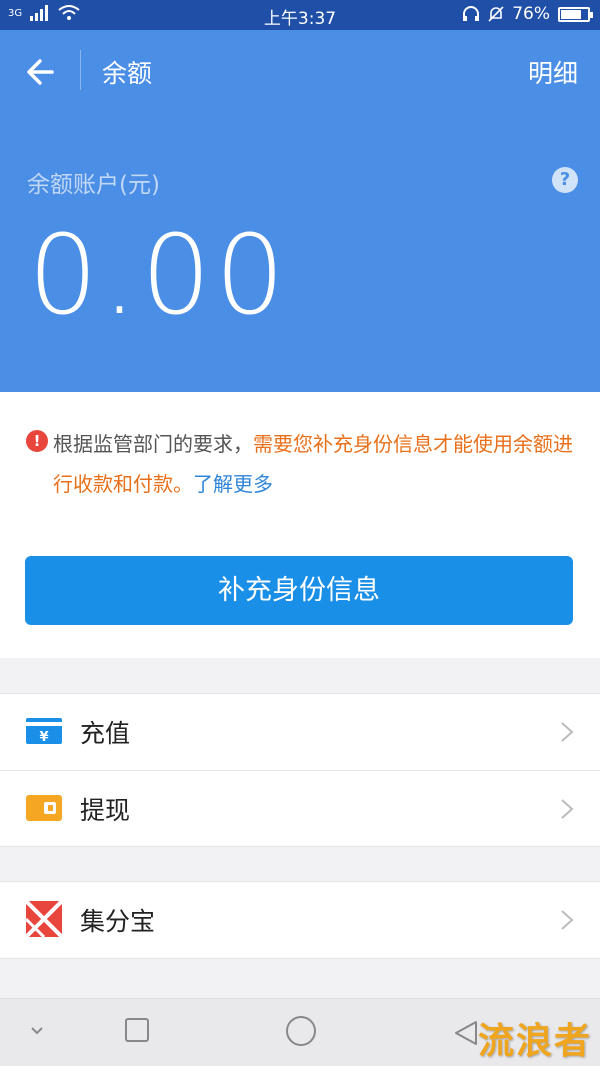 Image resolution: width=600 pixels, height=1066 pixels. Describe the element at coordinates (44, 919) in the screenshot. I see `jifenbao-icon` at that location.